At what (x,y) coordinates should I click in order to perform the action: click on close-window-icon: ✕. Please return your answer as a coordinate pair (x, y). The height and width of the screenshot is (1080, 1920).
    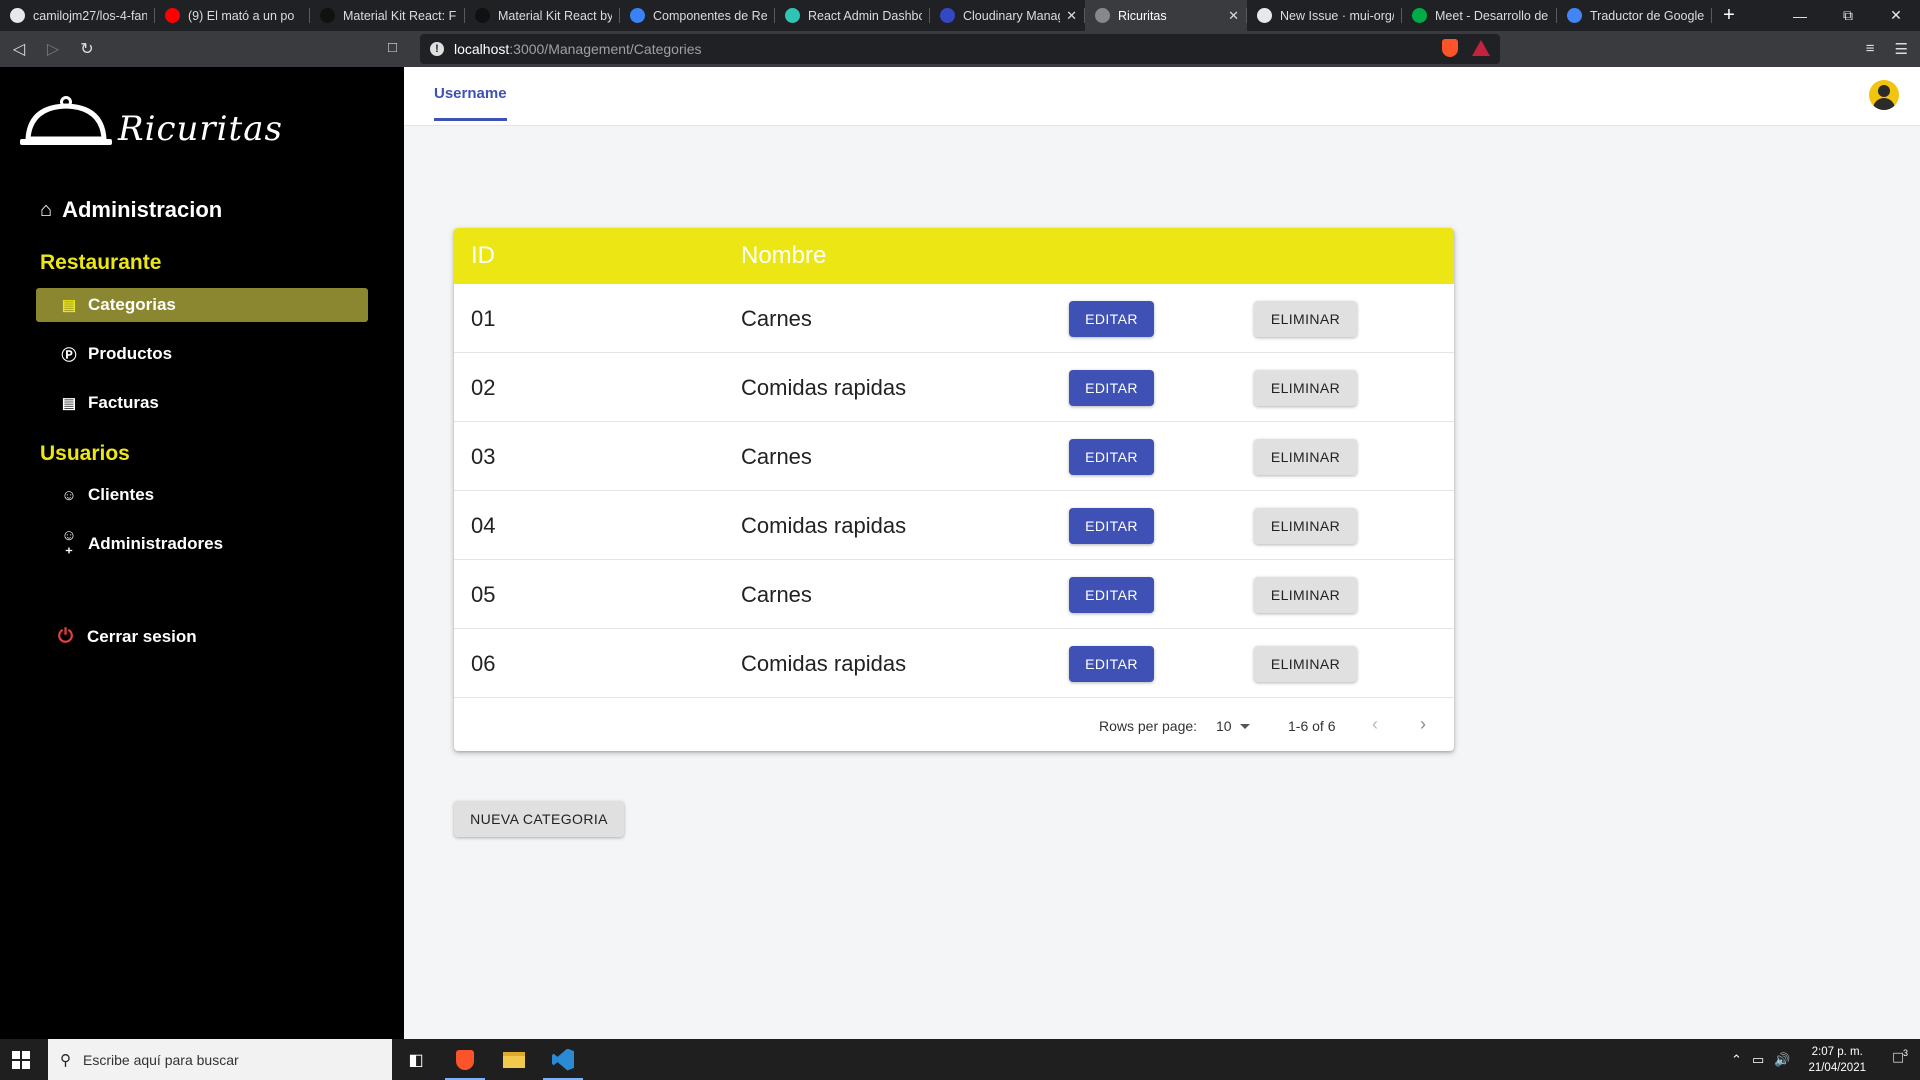
    Looking at the image, I should click on (1896, 15).